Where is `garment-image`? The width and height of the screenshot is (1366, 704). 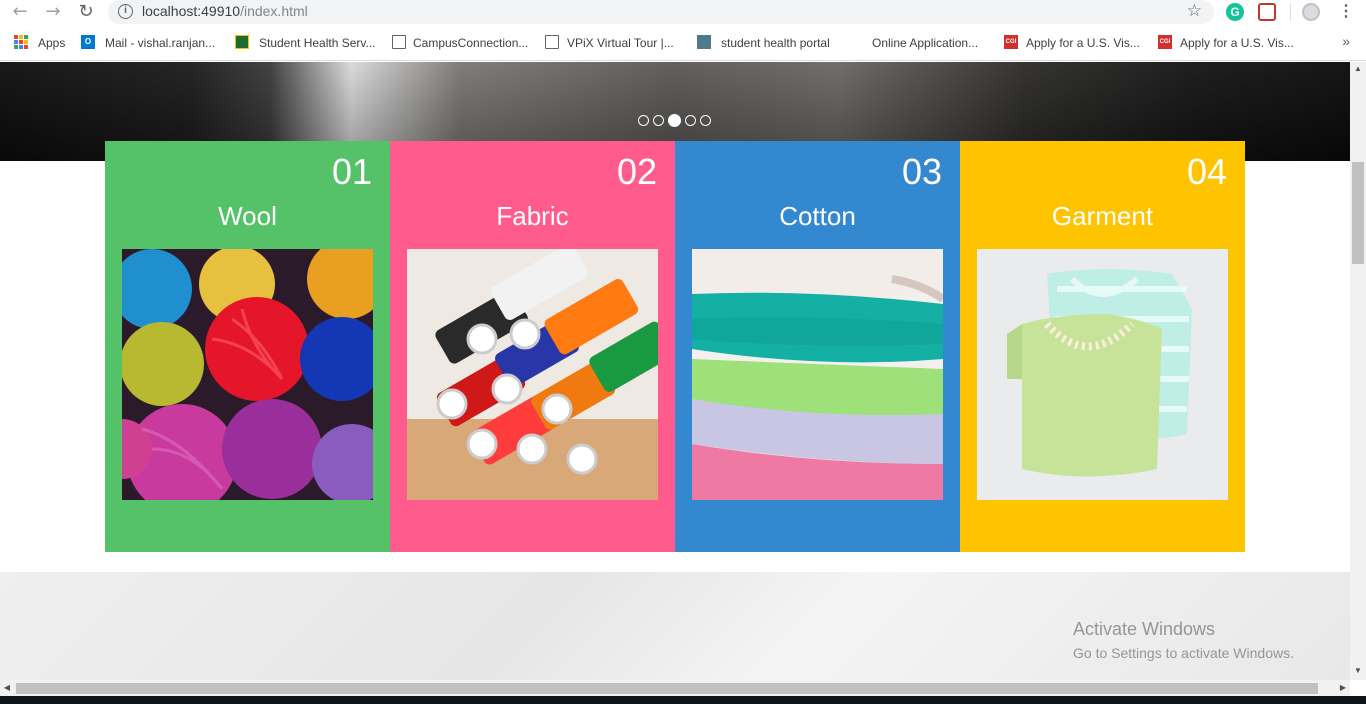 garment-image is located at coordinates (1102, 374).